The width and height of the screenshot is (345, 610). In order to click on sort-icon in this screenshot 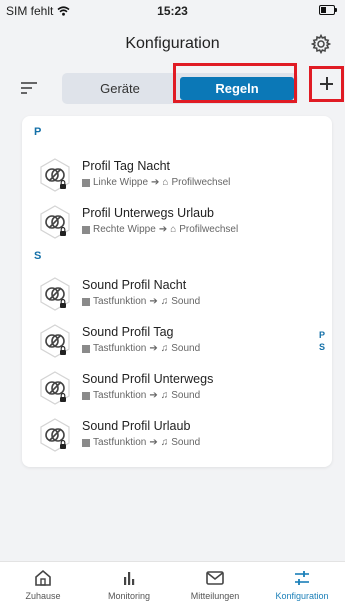, I will do `click(29, 88)`.